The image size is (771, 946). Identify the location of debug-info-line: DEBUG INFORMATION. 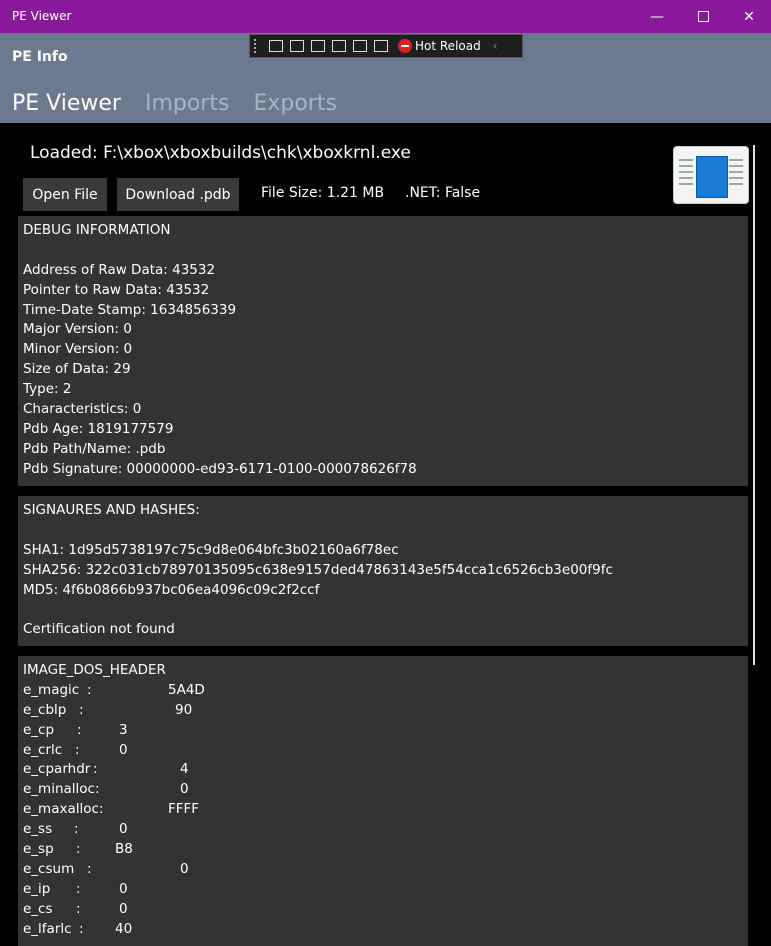
(97, 230).